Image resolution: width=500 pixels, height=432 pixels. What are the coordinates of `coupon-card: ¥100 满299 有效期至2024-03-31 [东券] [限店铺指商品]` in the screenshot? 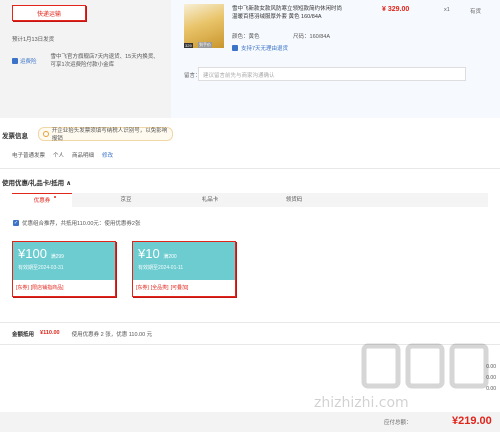 It's located at (64, 269).